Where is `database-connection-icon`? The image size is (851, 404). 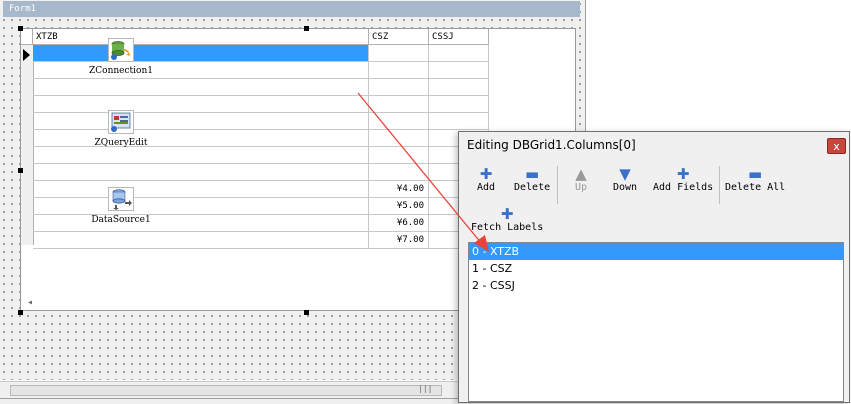
database-connection-icon is located at coordinates (121, 50).